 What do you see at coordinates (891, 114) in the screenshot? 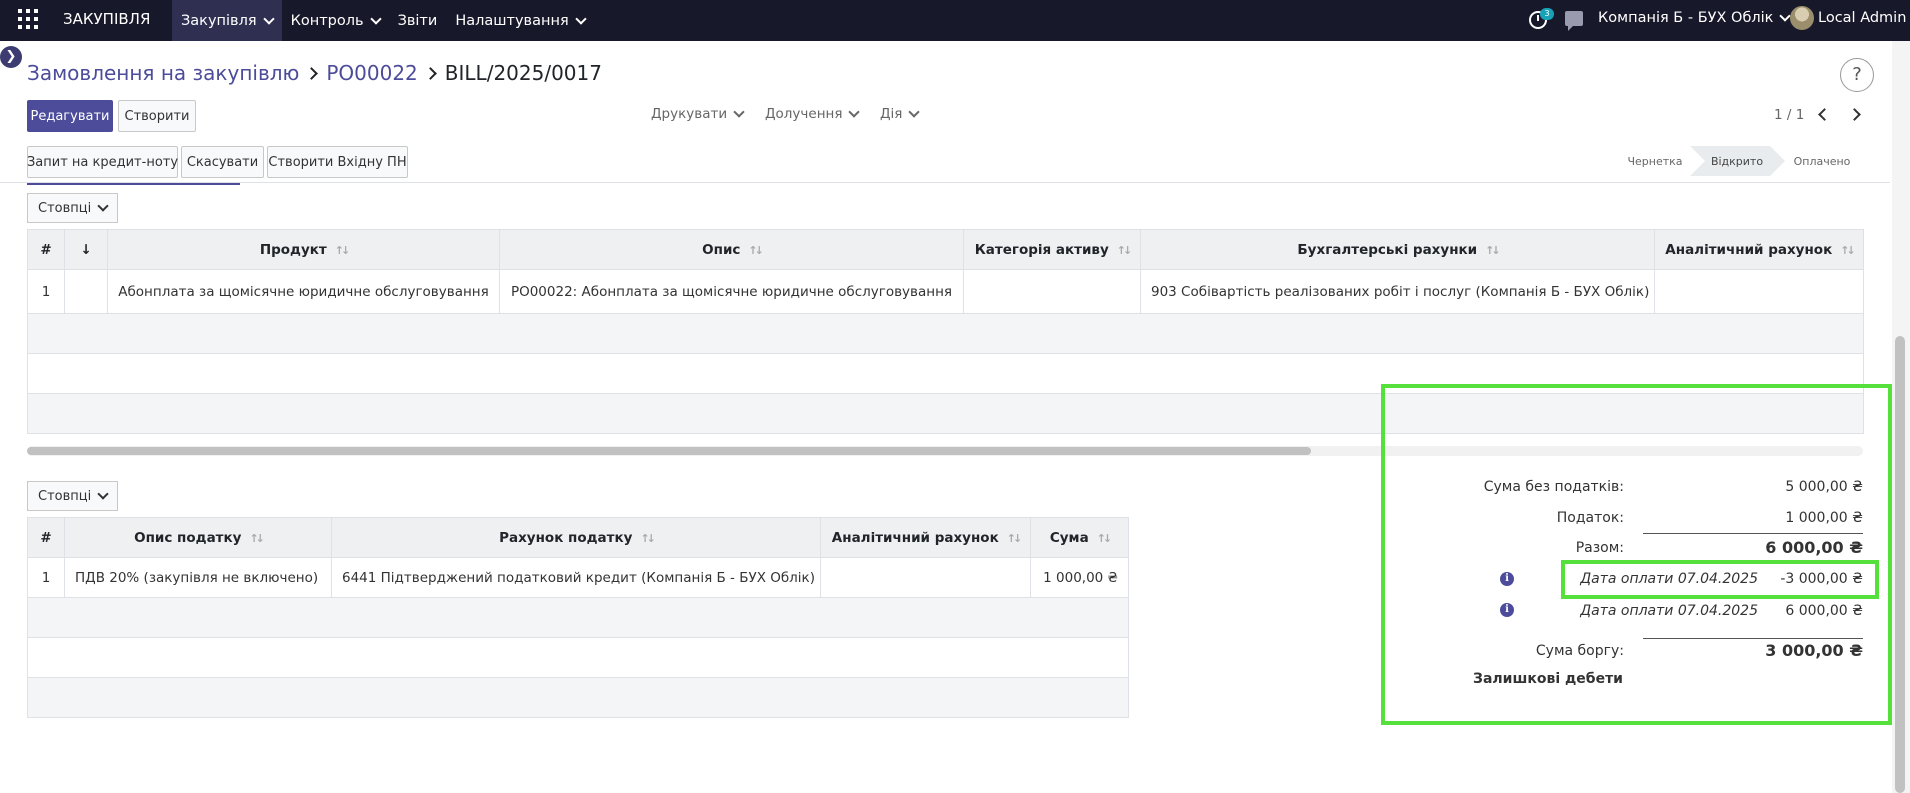
I see `action-label: Дія` at bounding box center [891, 114].